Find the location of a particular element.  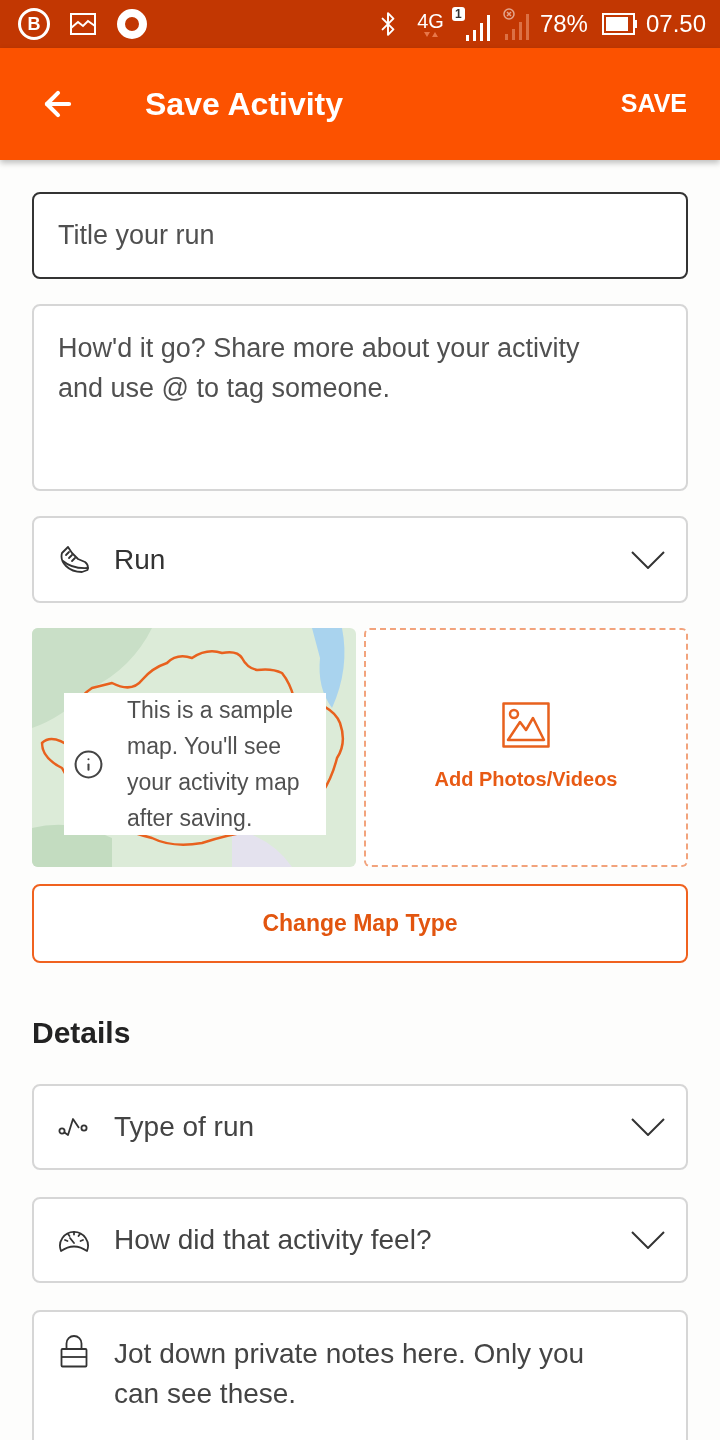

lock-icon is located at coordinates (74, 1351).